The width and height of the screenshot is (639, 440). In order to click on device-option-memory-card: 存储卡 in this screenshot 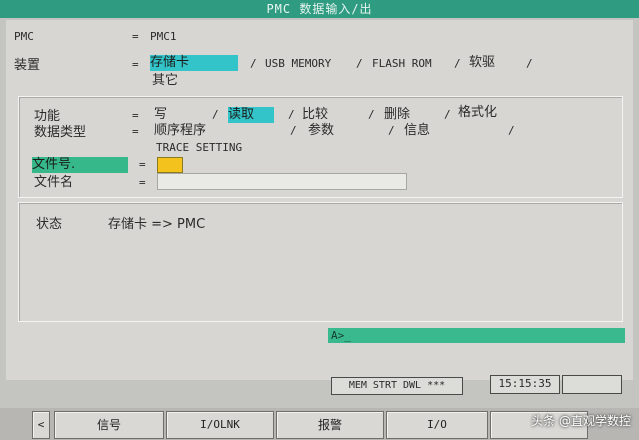, I will do `click(194, 63)`.